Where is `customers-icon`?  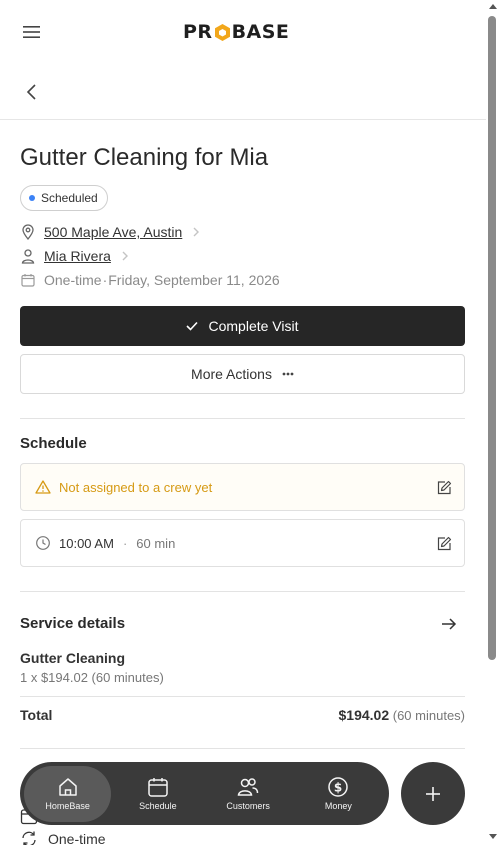
customers-icon is located at coordinates (248, 787).